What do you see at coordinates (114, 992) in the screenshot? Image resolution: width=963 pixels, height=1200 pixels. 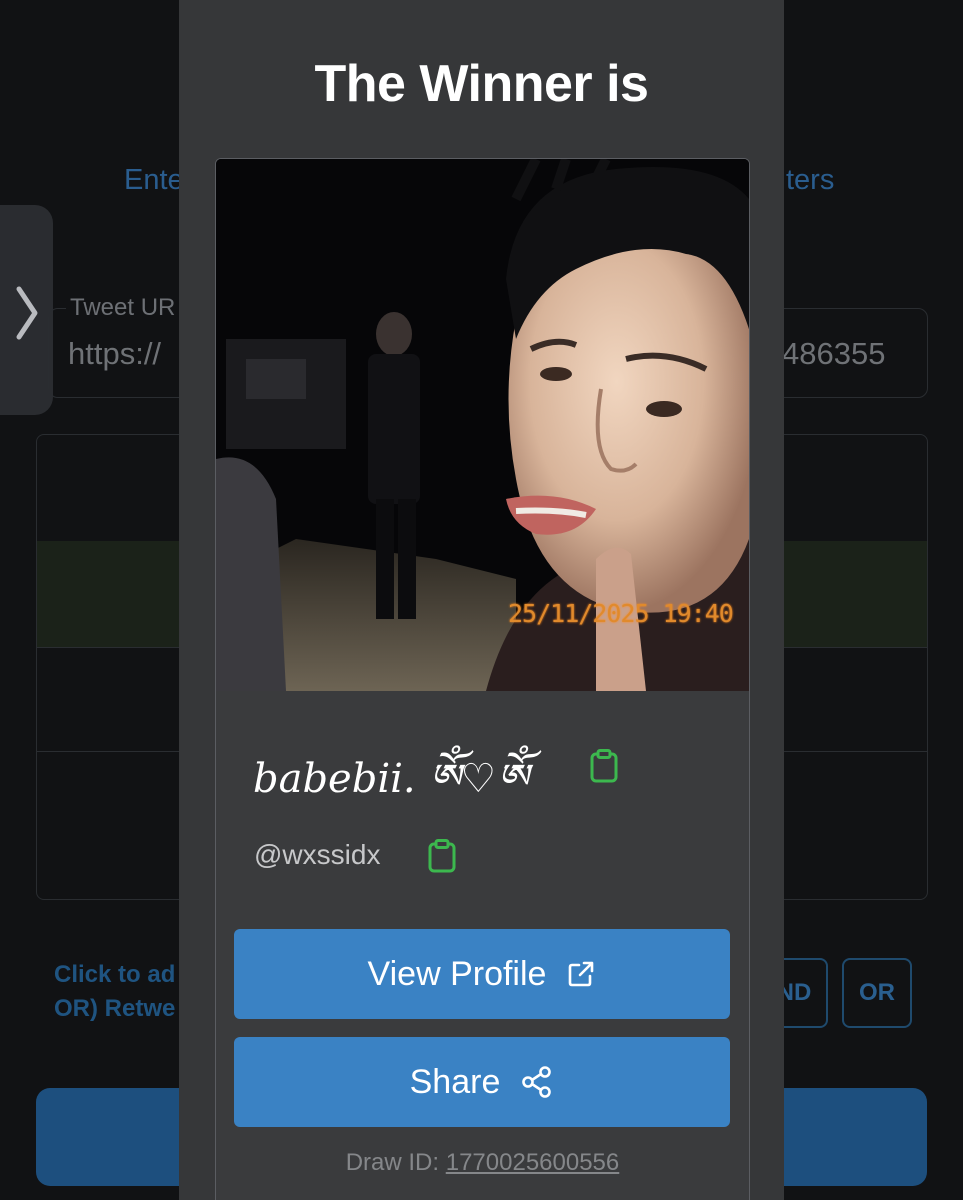 I see `filter-help-text: Click to ad OR) Retwe` at bounding box center [114, 992].